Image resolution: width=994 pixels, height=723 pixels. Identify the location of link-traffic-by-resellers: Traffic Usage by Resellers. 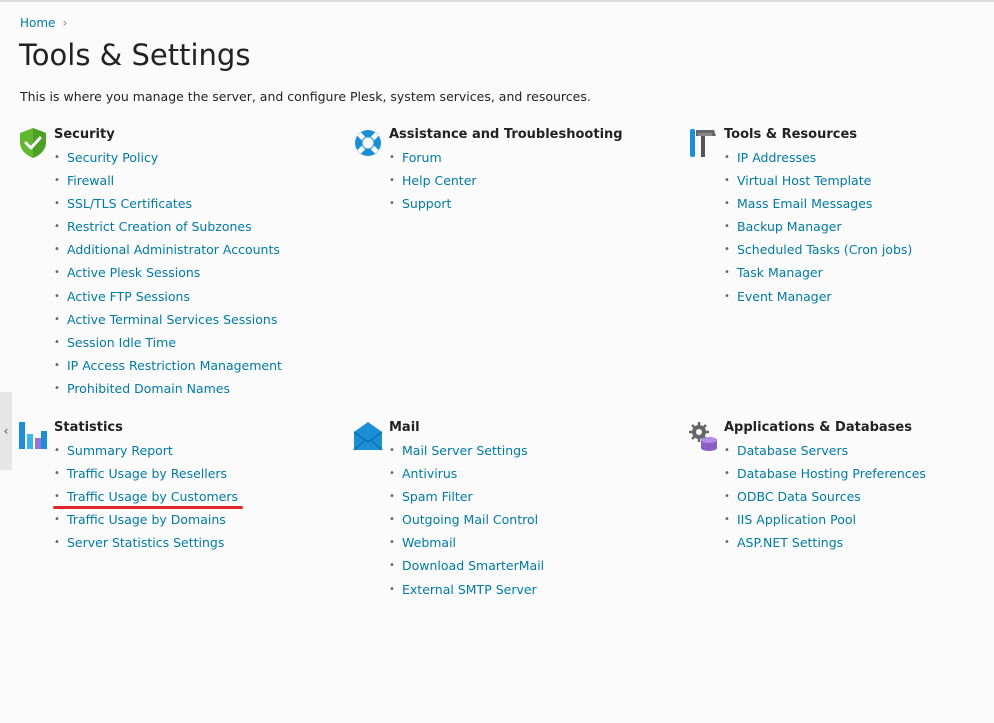
(147, 473).